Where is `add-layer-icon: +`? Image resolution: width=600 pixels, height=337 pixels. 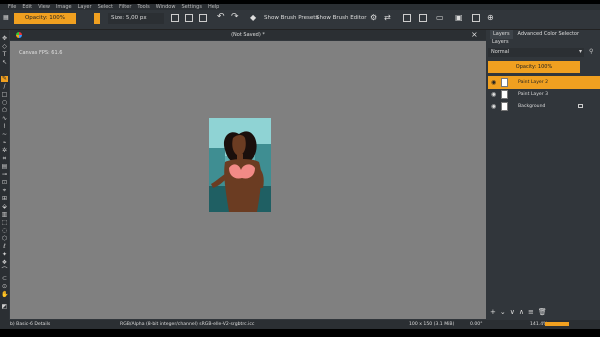 add-layer-icon: + is located at coordinates (493, 312).